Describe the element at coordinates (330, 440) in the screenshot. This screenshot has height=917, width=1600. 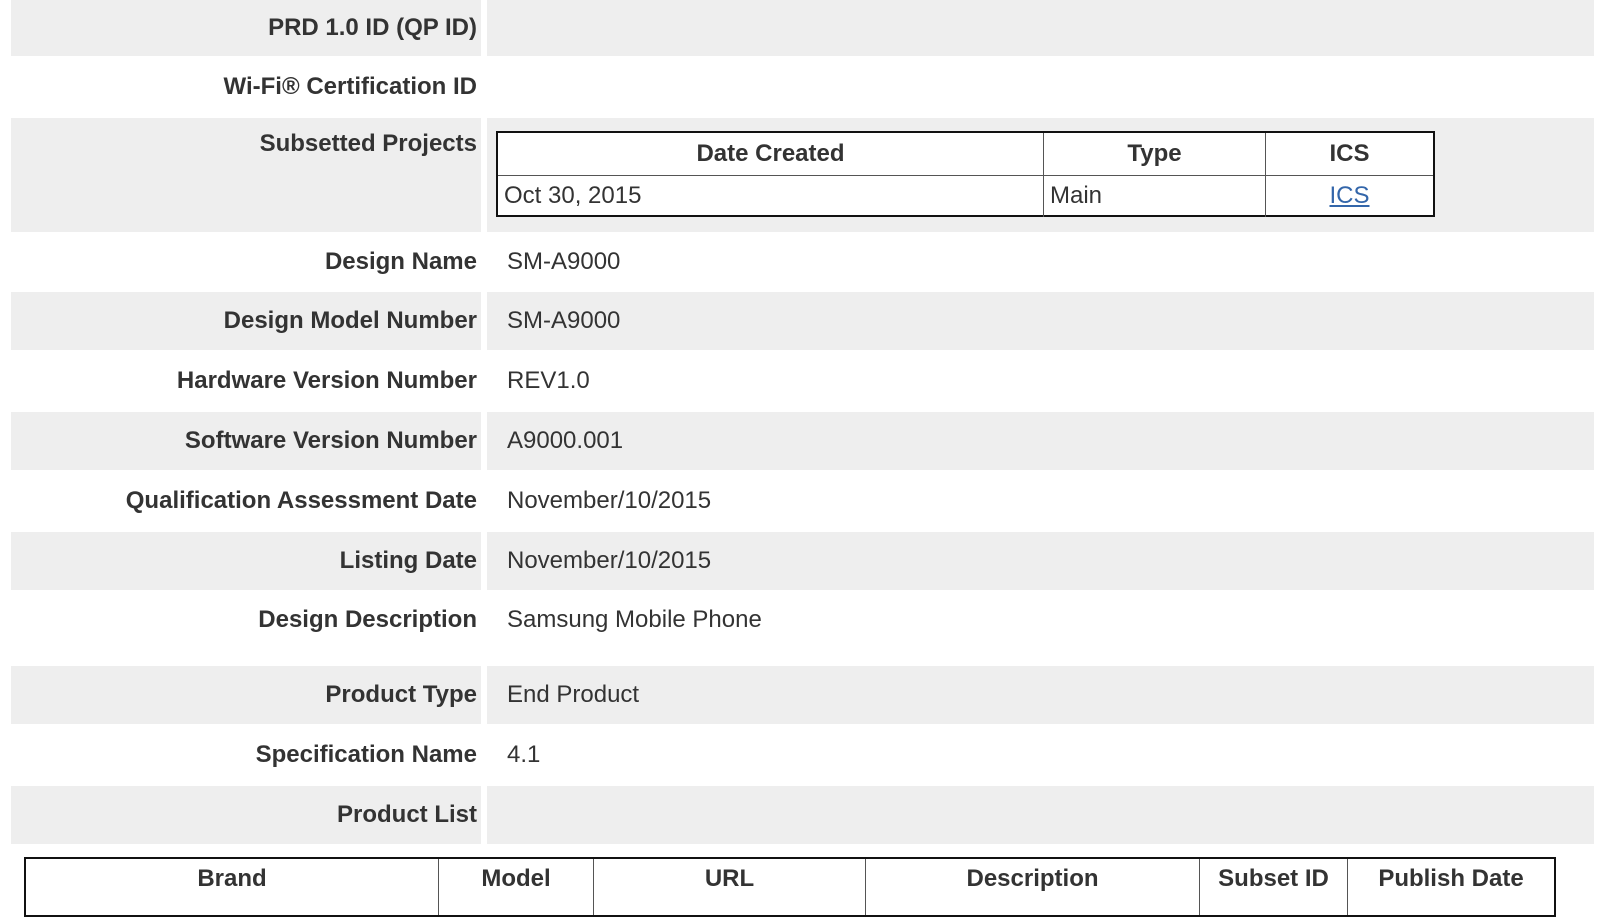
I see `field-label: Software Version Number` at that location.